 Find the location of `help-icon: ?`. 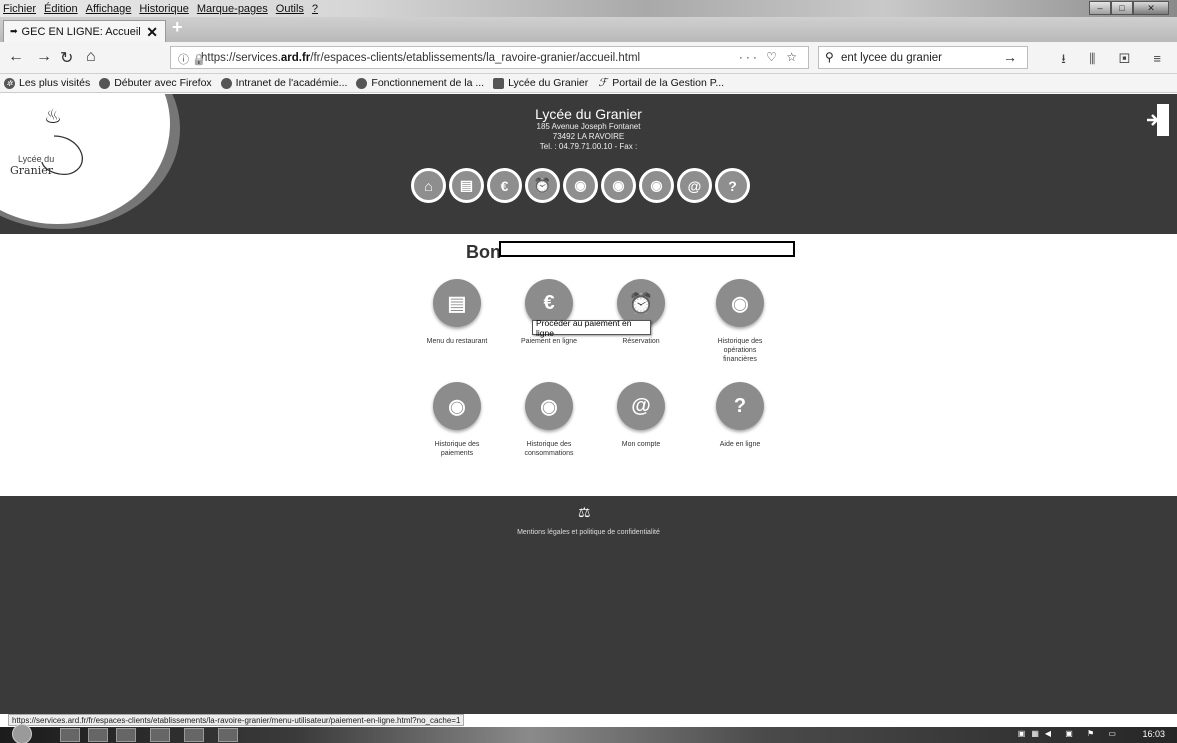

help-icon: ? is located at coordinates (740, 406).